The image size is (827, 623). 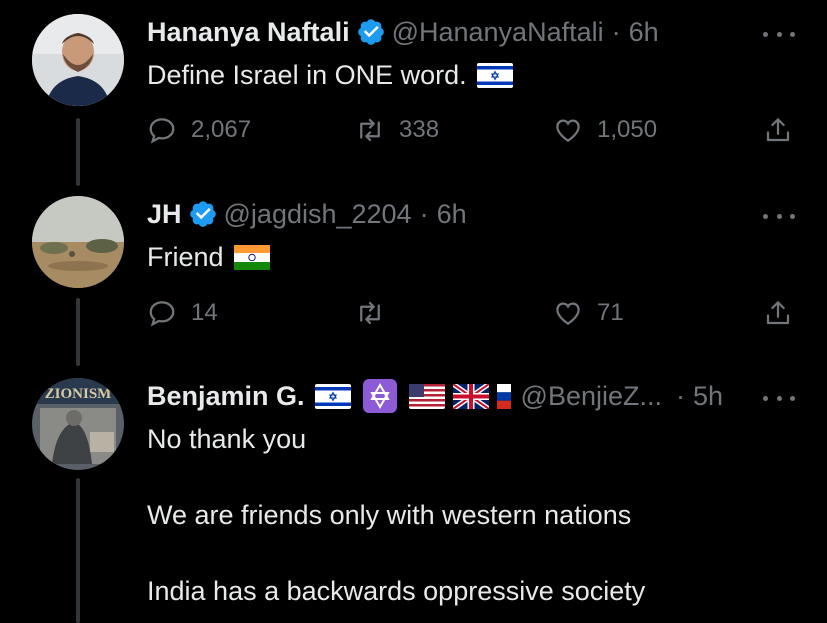 I want to click on avatar: ZIONISM, so click(x=78, y=424).